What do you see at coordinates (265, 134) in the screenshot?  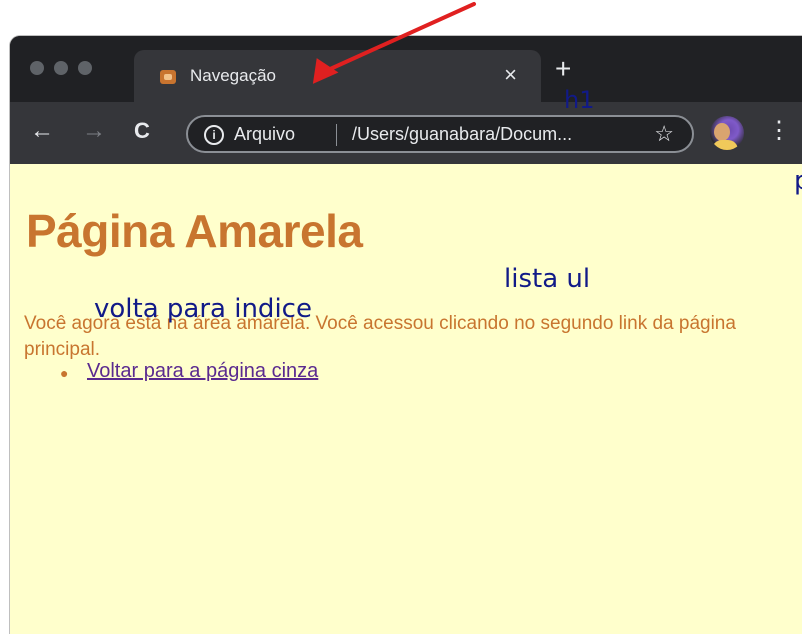 I see `scheme-label: Arquivo` at bounding box center [265, 134].